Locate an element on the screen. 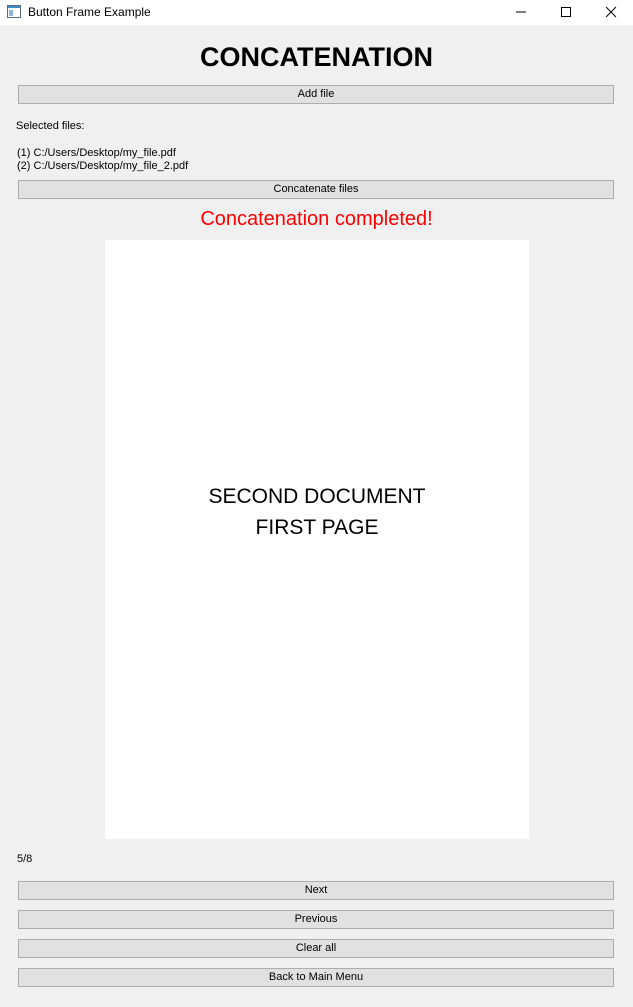 Image resolution: width=633 pixels, height=1007 pixels. preview-line: FIRST PAGE is located at coordinates (317, 527).